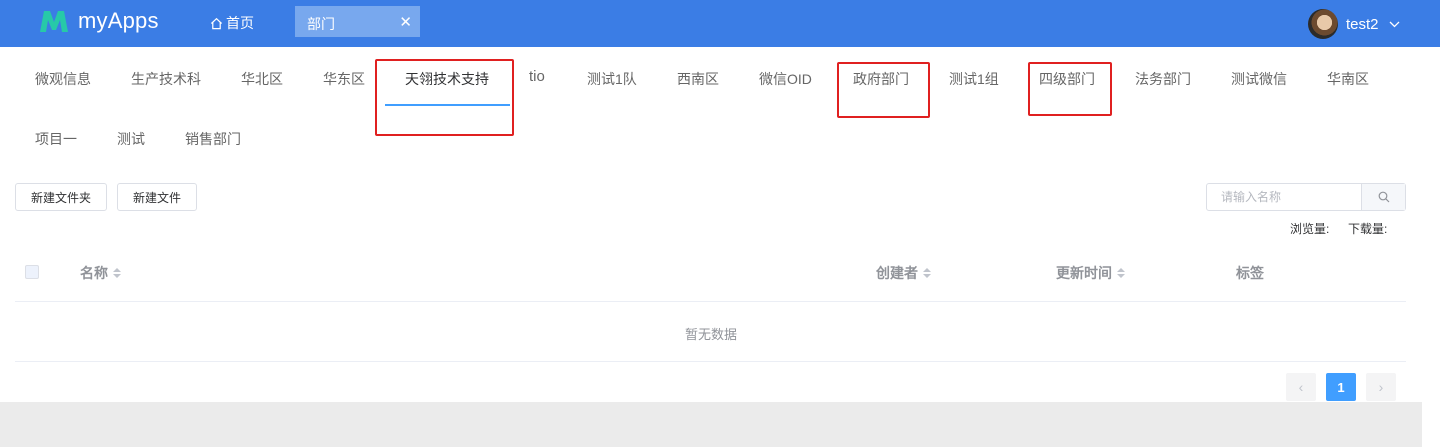  What do you see at coordinates (344, 79) in the screenshot?
I see `dept-tab: 华东区` at bounding box center [344, 79].